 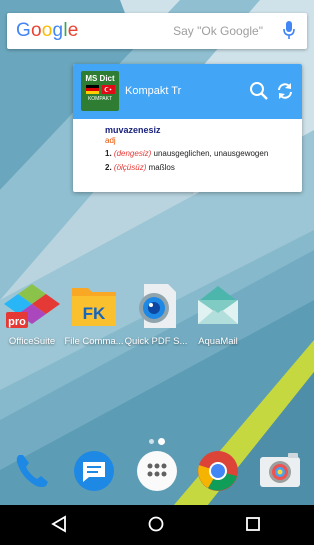 I want to click on aquamail-icon, so click(x=218, y=305).